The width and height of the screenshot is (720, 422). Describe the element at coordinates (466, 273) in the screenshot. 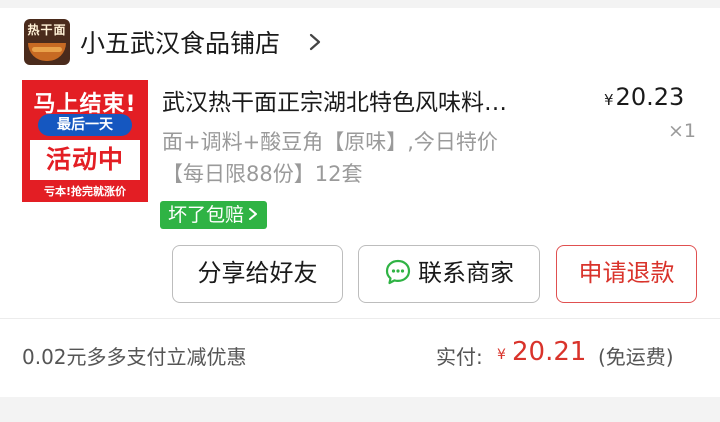

I see `contact-seller-label: 联系商家` at that location.